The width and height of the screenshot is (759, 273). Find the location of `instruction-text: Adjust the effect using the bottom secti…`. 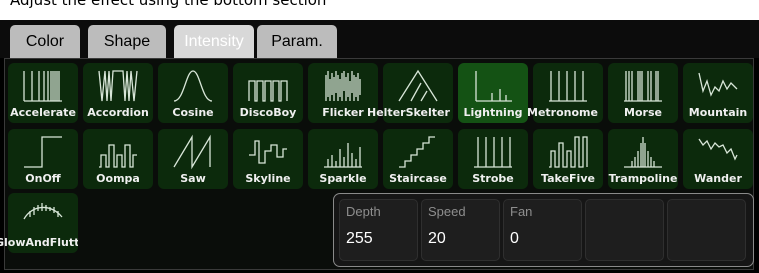

instruction-text: Adjust the effect using the bottom secti… is located at coordinates (168, 4).